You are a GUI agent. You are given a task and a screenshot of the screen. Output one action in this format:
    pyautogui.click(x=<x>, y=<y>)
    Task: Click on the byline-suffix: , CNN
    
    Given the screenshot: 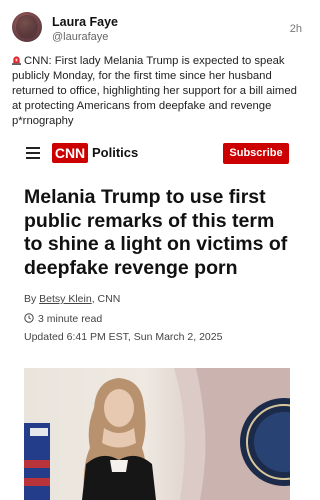 What is the action you would take?
    pyautogui.click(x=106, y=299)
    